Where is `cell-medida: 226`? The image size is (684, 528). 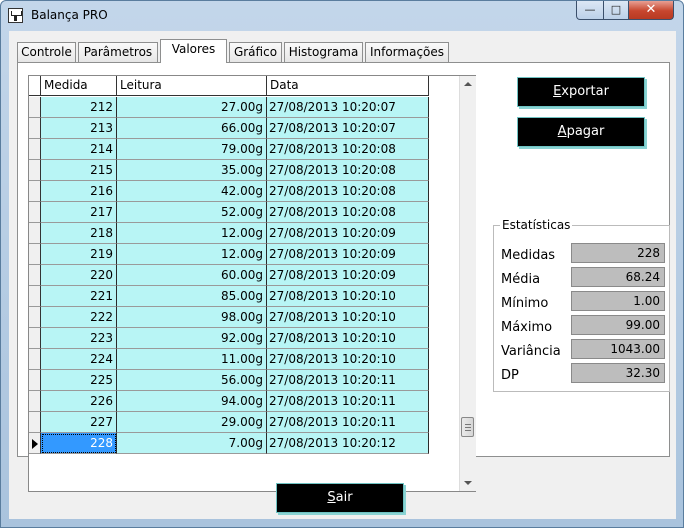 cell-medida: 226 is located at coordinates (79, 401).